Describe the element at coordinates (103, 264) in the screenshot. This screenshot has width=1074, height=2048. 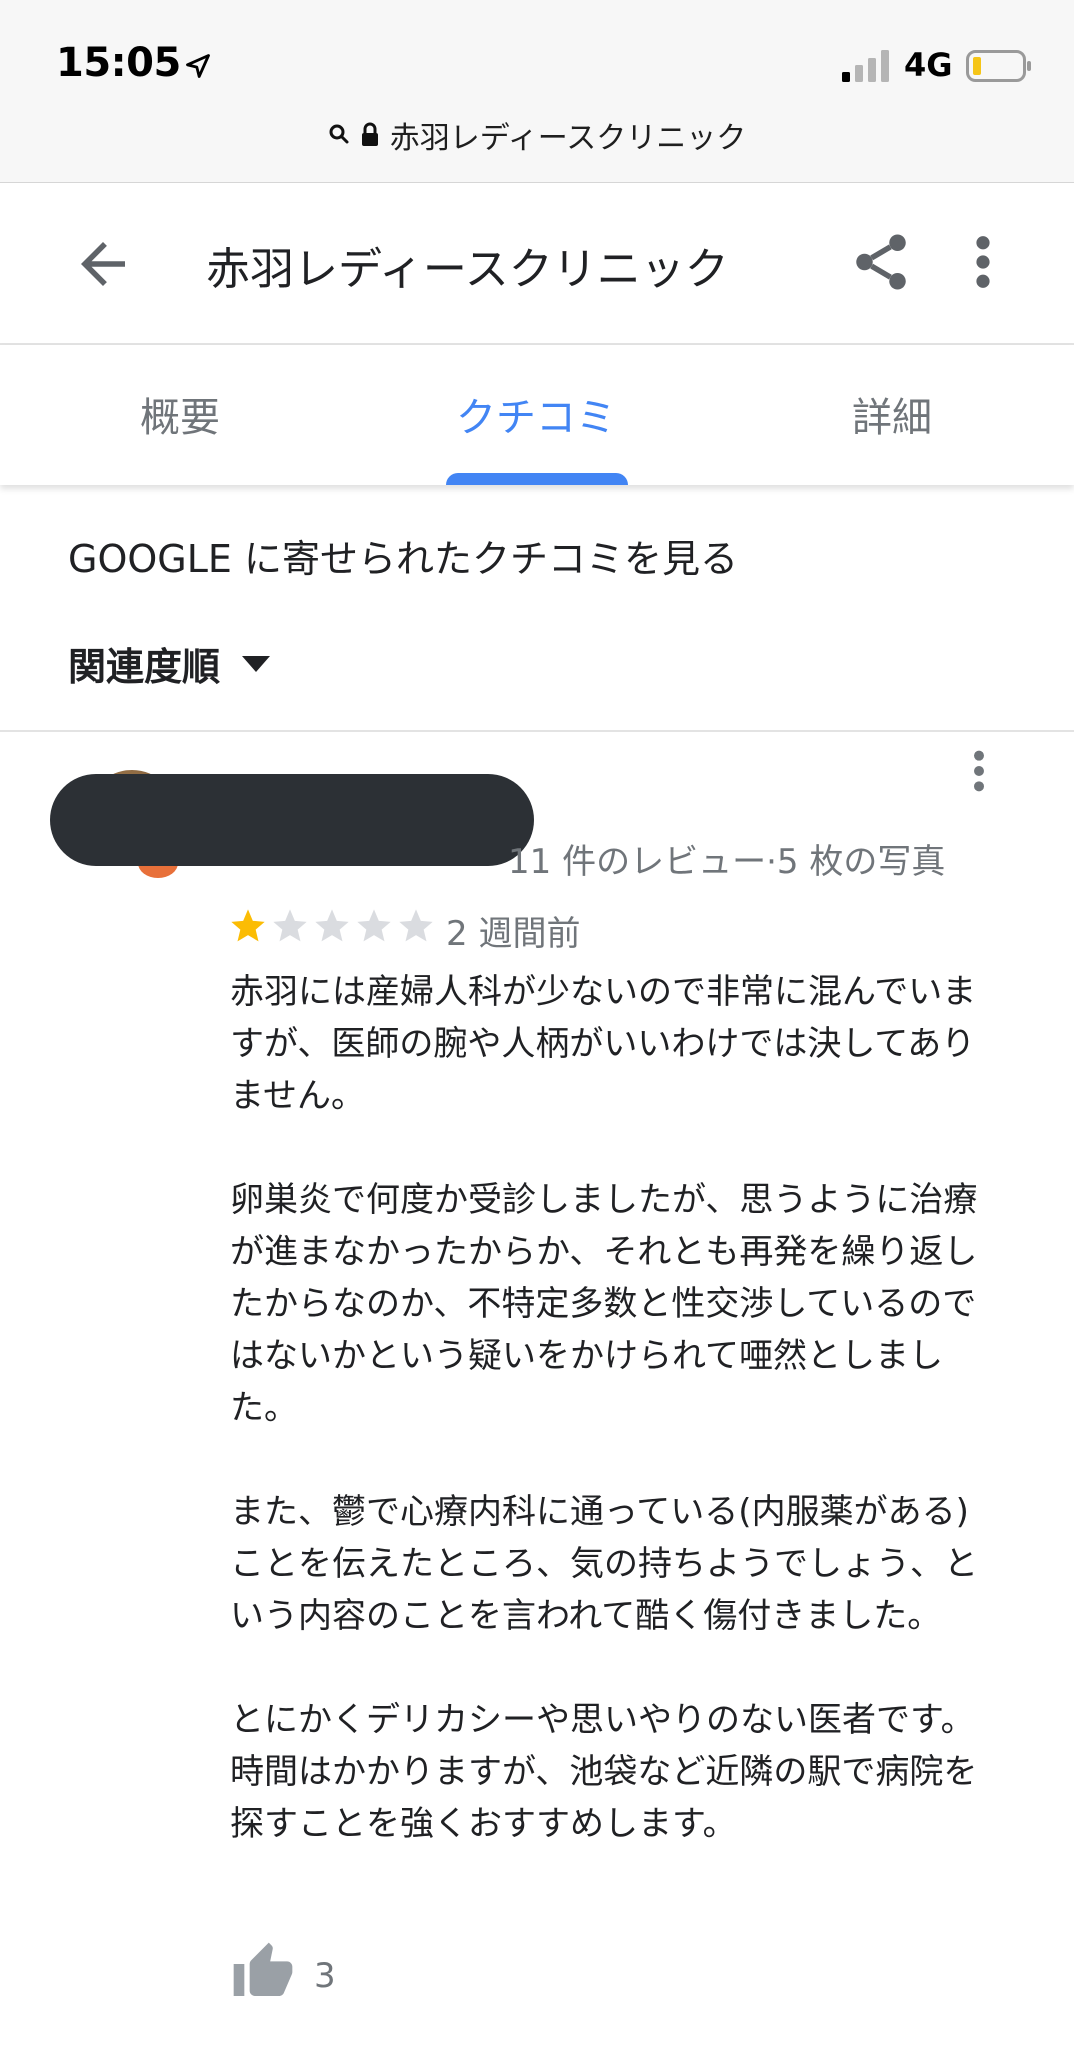
I see `back-arrow-icon` at that location.